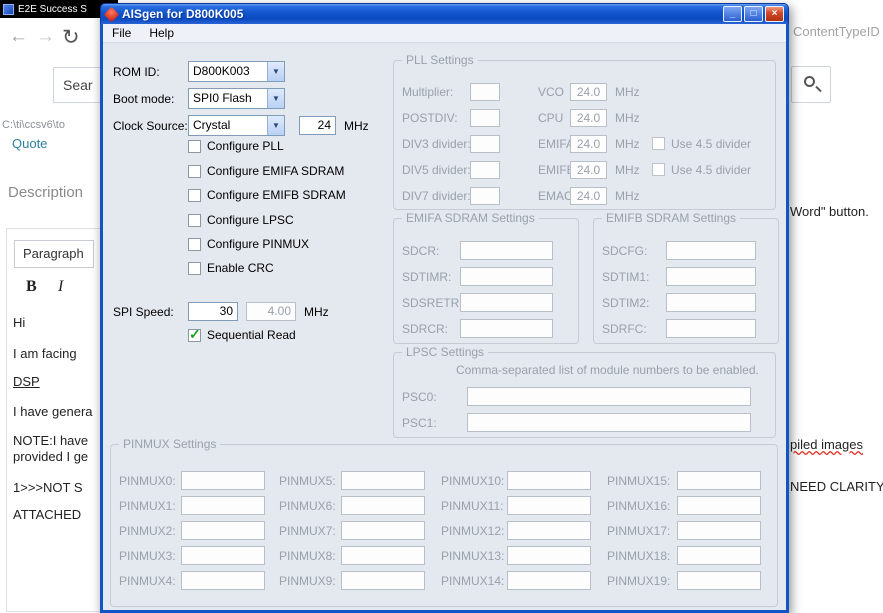 Image resolution: width=883 pixels, height=613 pixels. I want to click on pinmux-label-pinmux8: PINMUX8:, so click(307, 556).